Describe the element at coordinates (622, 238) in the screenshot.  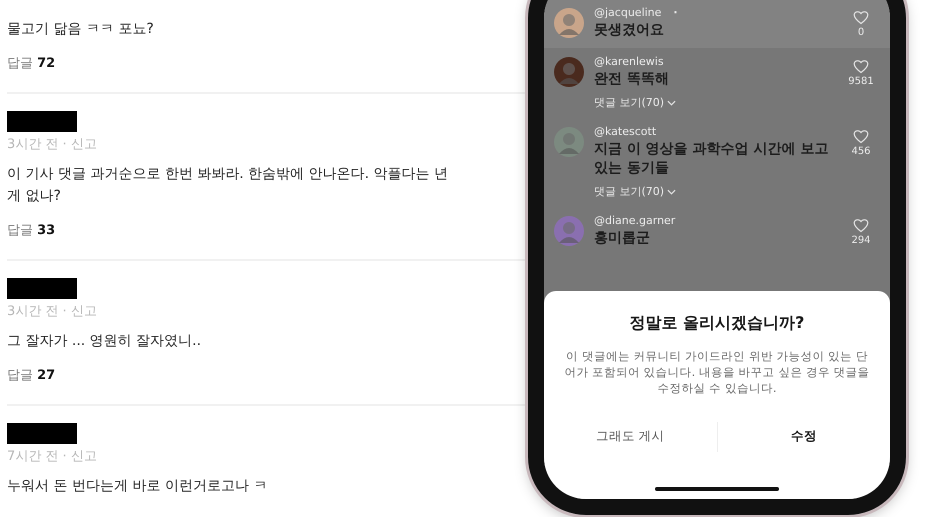
I see `comment-text: 홍미롭군` at that location.